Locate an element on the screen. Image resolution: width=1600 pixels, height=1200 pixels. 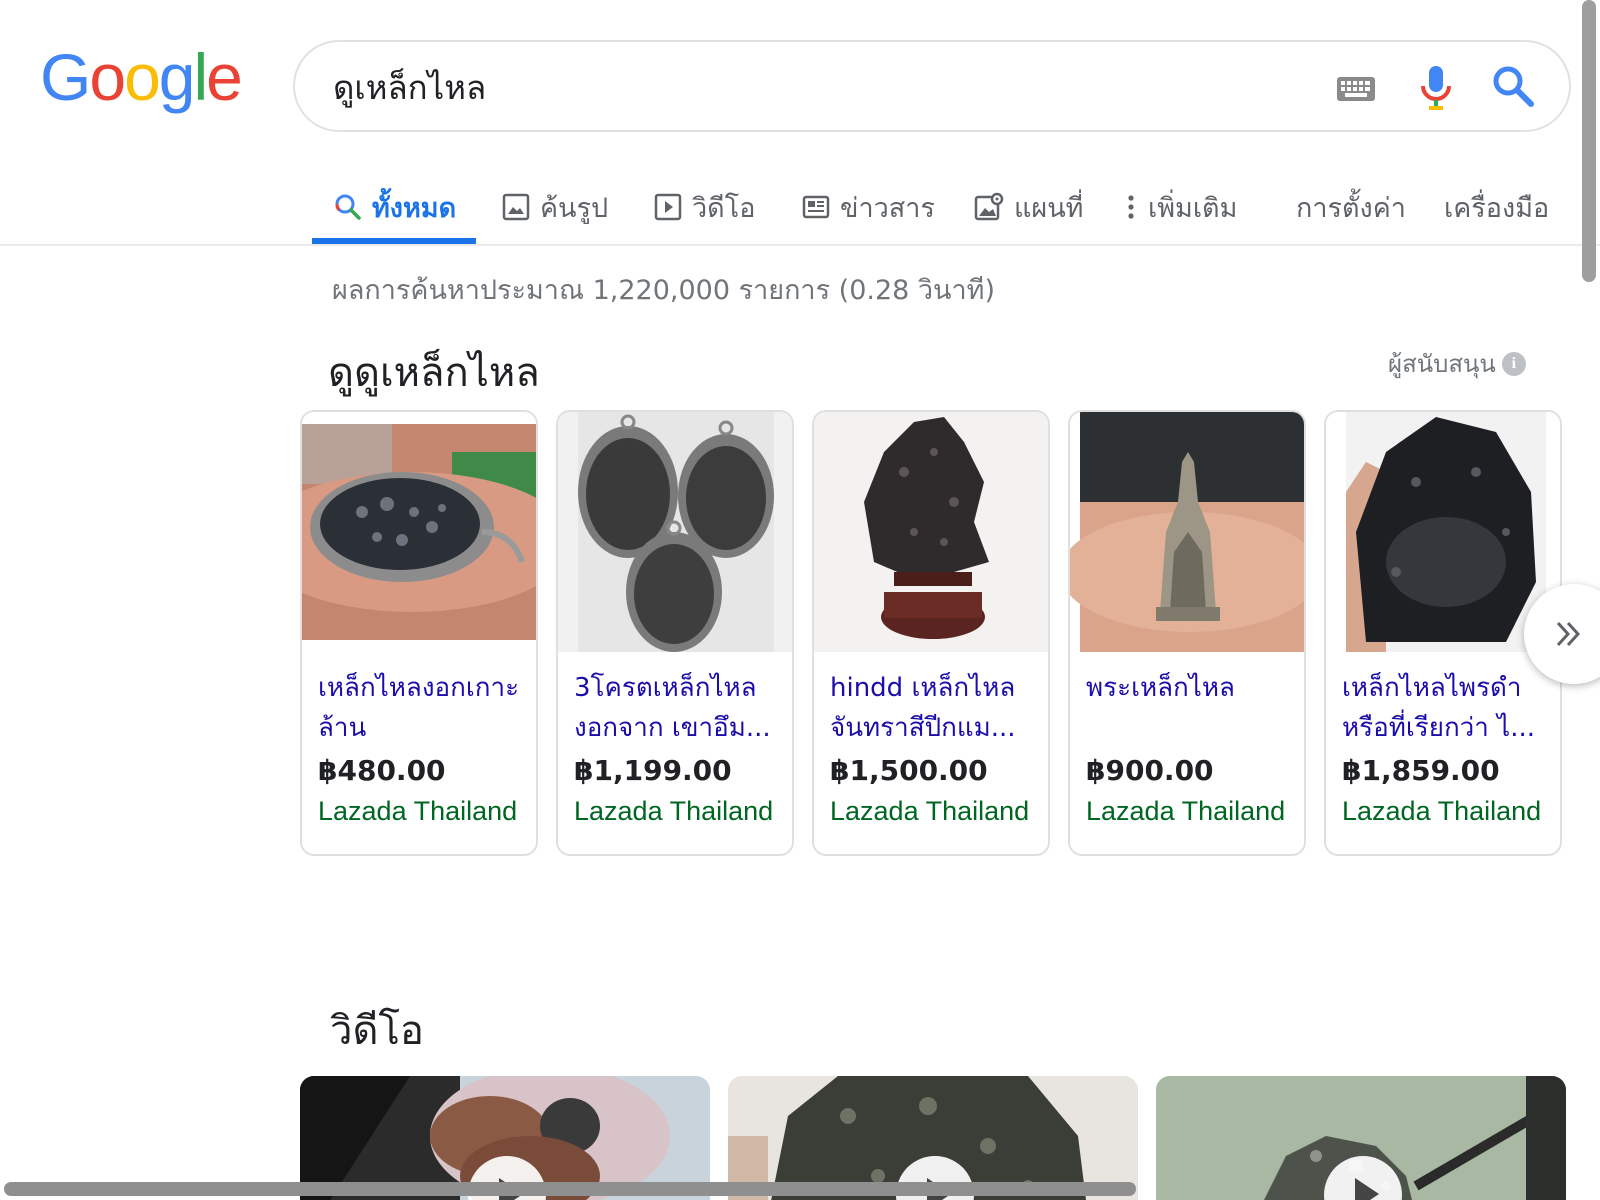
microphone-icon is located at coordinates (1436, 90).